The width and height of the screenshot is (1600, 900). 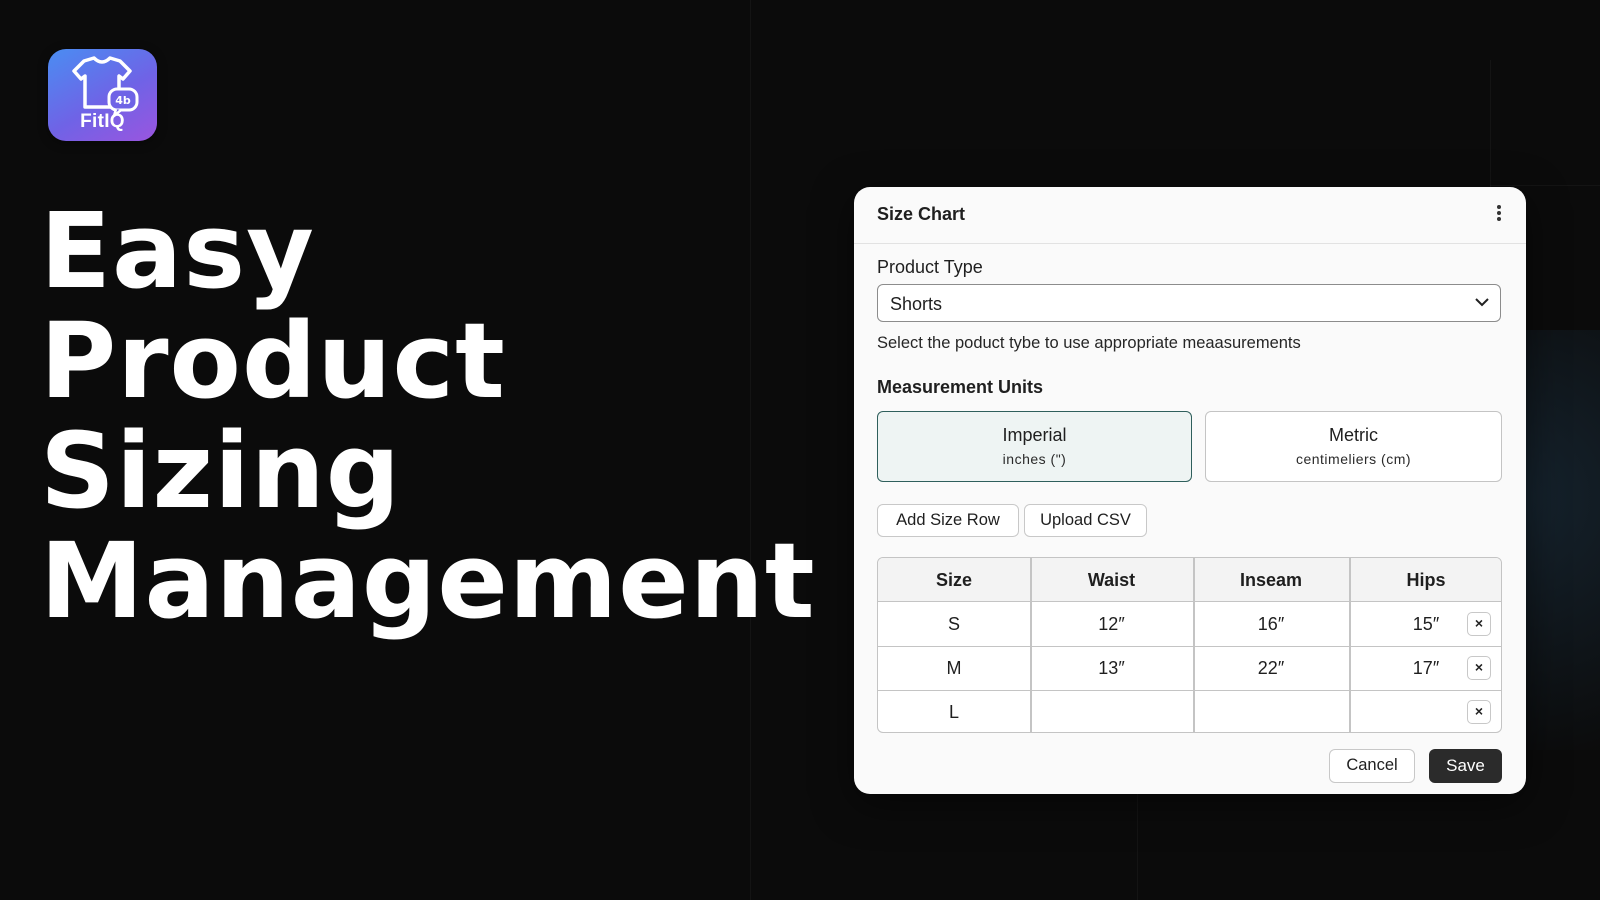 What do you see at coordinates (954, 580) in the screenshot?
I see `column-header: Size` at bounding box center [954, 580].